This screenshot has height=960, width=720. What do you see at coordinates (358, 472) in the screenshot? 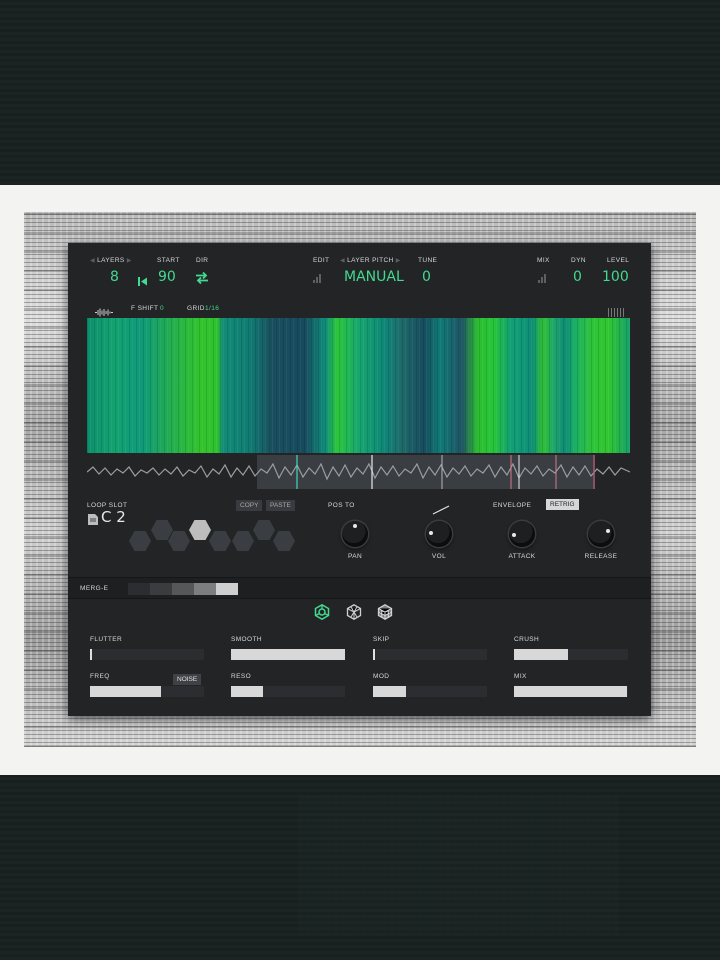
I see `waveform-overview` at bounding box center [358, 472].